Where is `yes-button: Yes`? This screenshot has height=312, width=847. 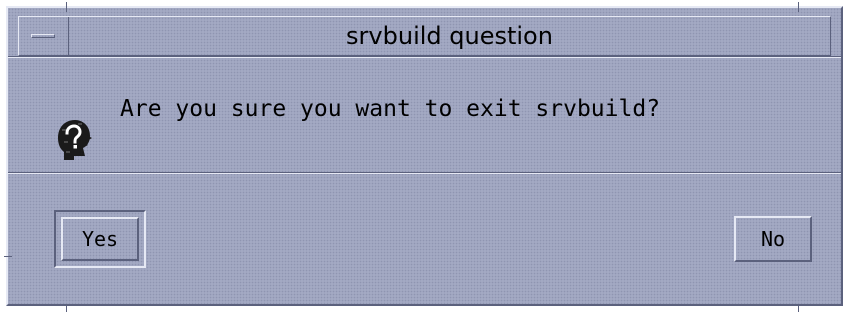 yes-button: Yes is located at coordinates (100, 239).